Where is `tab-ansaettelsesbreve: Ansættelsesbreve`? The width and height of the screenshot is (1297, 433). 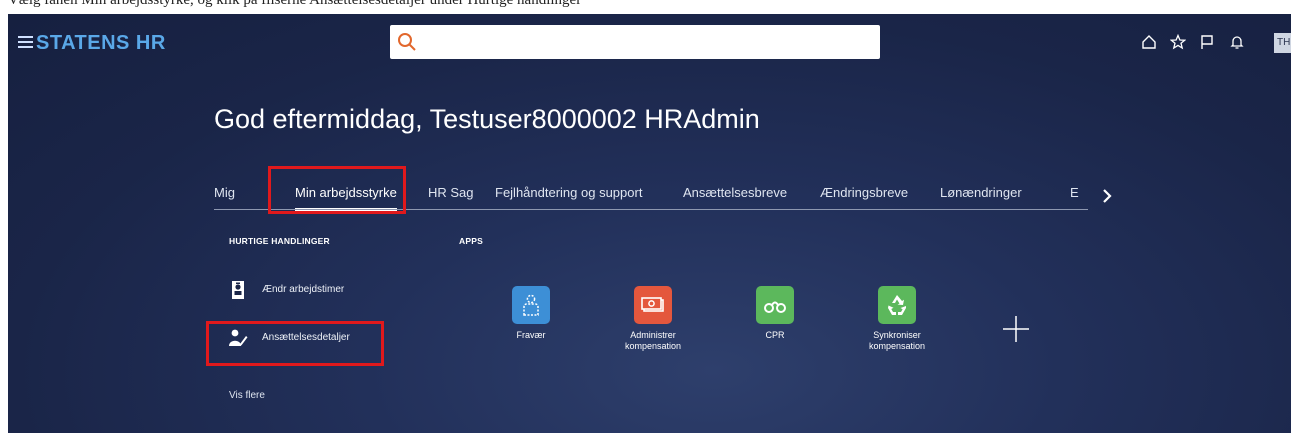
tab-ansaettelsesbreve: Ansættelsesbreve is located at coordinates (735, 192).